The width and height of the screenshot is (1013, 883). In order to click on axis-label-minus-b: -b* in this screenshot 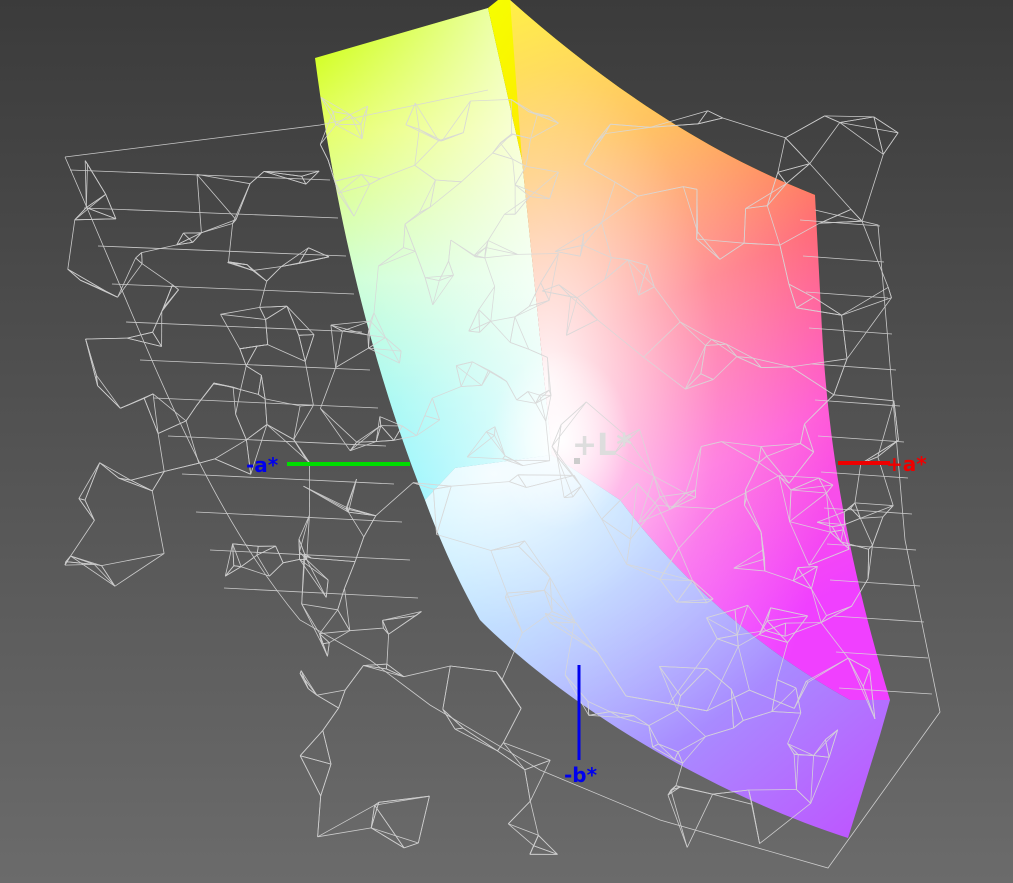, I will do `click(581, 775)`.